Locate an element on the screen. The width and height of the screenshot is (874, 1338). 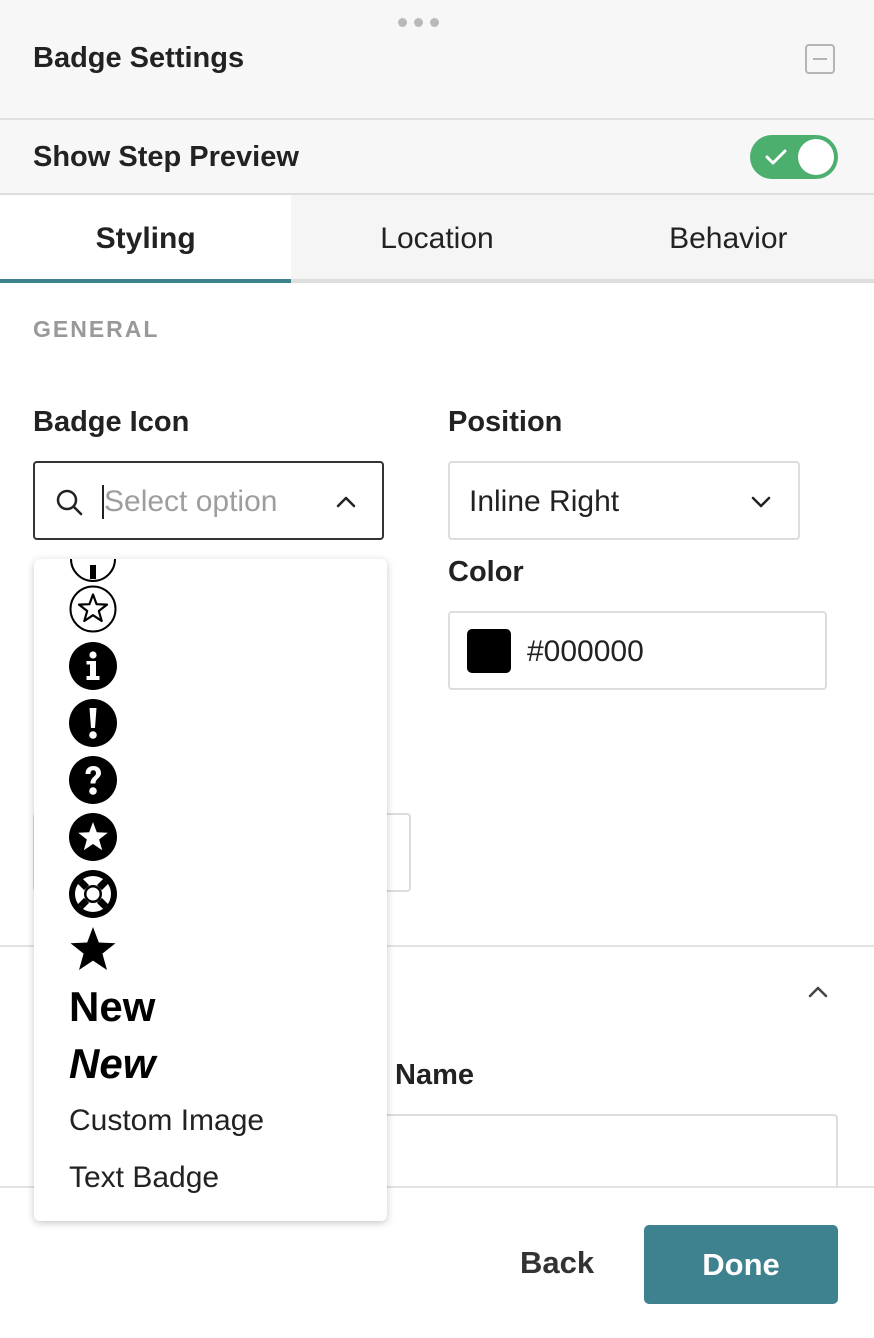
tab-bar: Styling Location Behavior is located at coordinates (437, 239).